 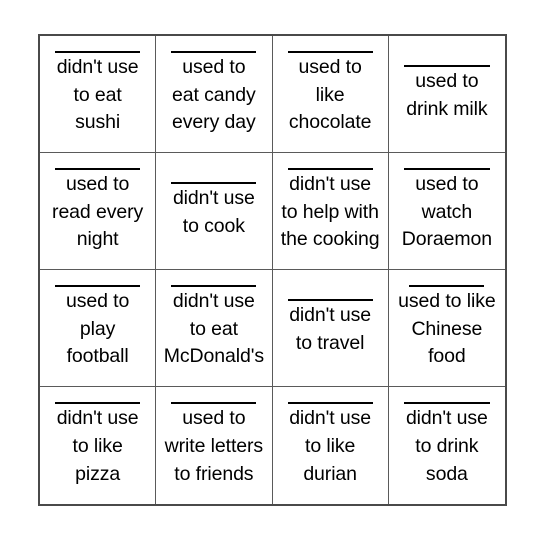 I want to click on bingo-cell: didn't use to like pizza, so click(x=98, y=445).